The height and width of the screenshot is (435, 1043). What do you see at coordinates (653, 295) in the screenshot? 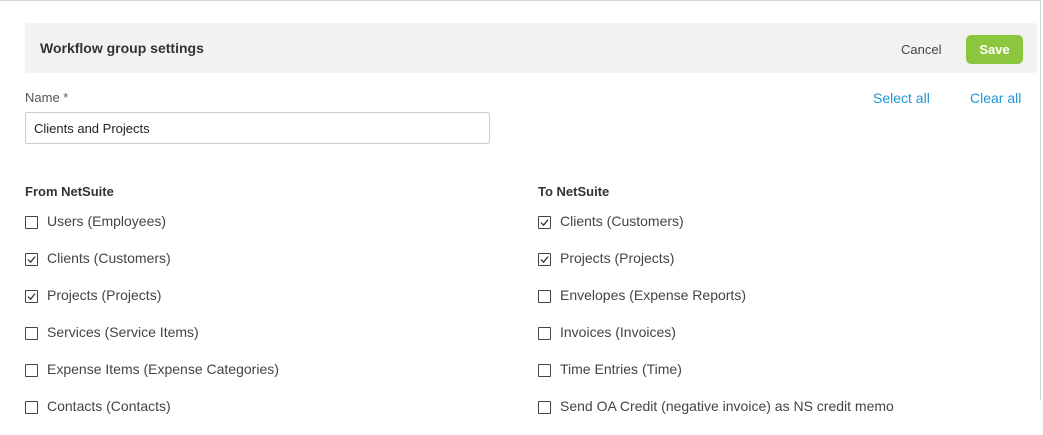
I see `checkbox-label: Envelopes (Expense Reports)` at bounding box center [653, 295].